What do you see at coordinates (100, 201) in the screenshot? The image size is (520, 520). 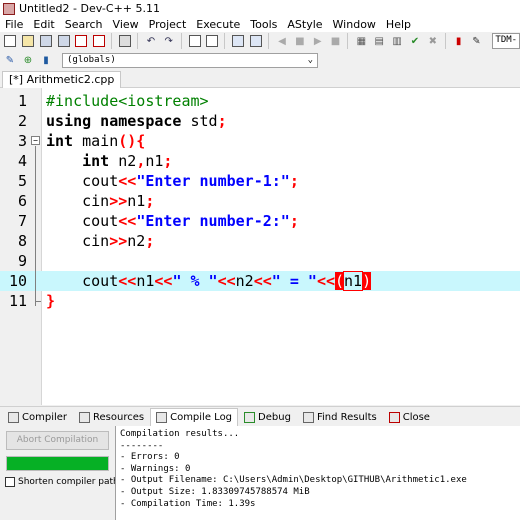 I see `code-text: cin>>n1;` at bounding box center [100, 201].